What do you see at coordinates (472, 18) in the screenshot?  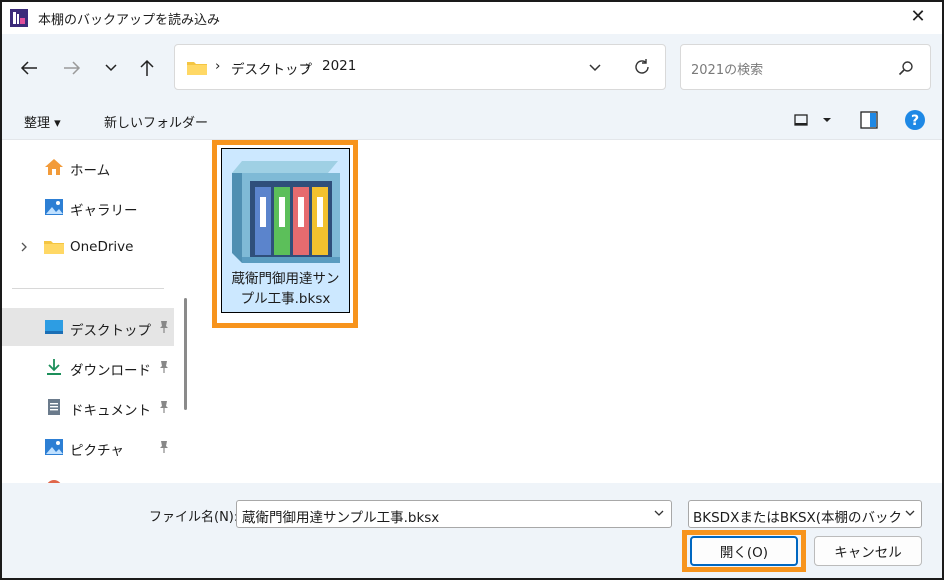 I see `title-bar: 本棚のバックアップを読み込み ✕` at bounding box center [472, 18].